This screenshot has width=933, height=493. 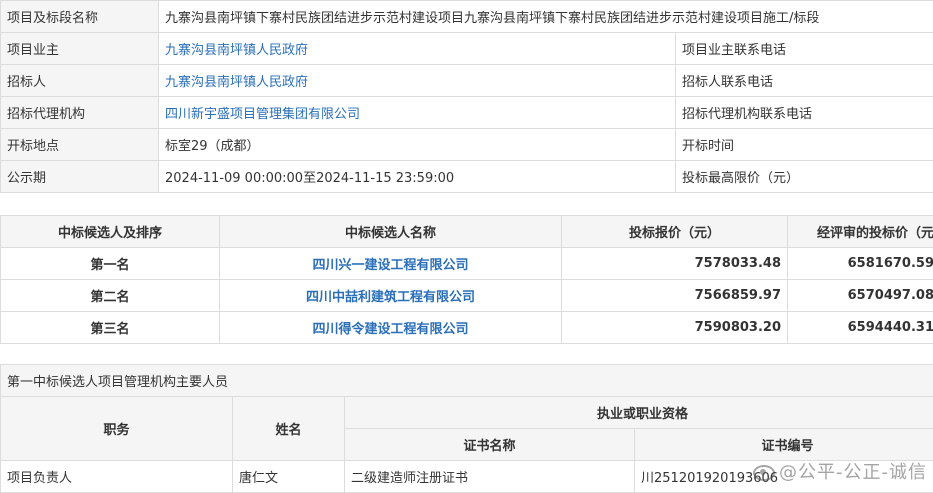 I want to click on role-header: 职务, so click(x=117, y=429).